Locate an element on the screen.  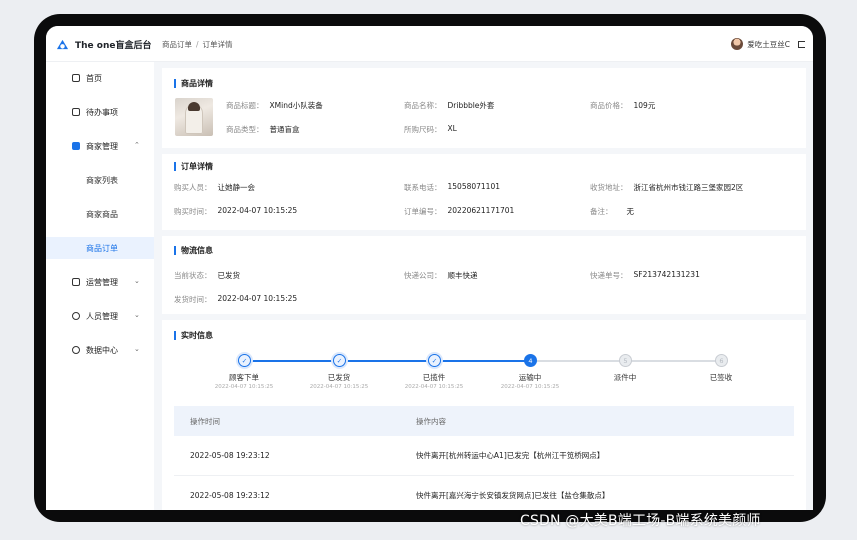
field-phone: 联系电话： 15058071101 is located at coordinates (452, 187).